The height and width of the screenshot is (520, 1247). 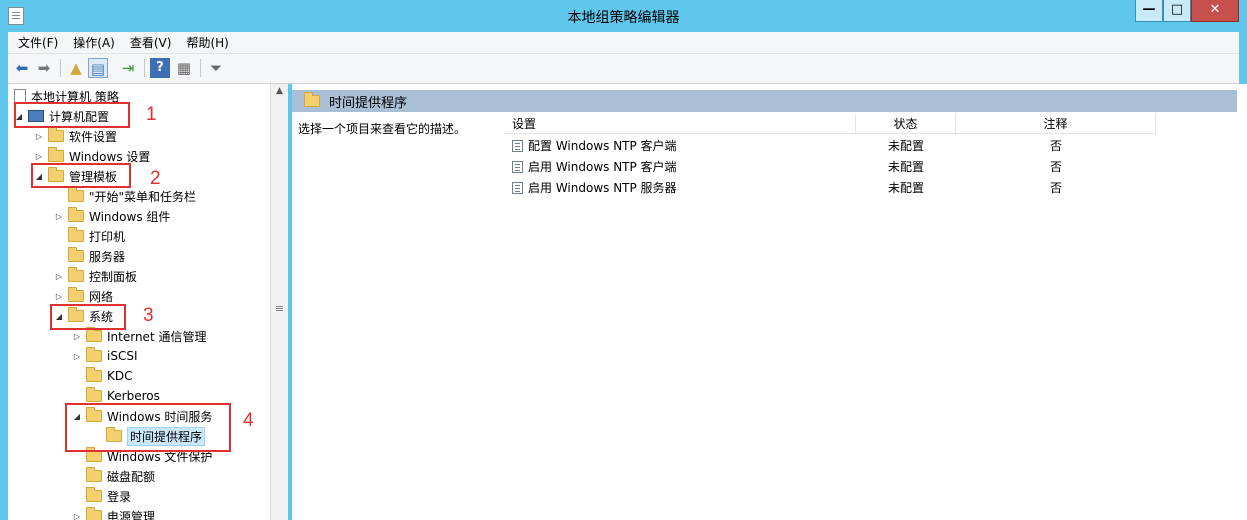 What do you see at coordinates (1056, 124) in the screenshot?
I see `column-header-comment: 注释` at bounding box center [1056, 124].